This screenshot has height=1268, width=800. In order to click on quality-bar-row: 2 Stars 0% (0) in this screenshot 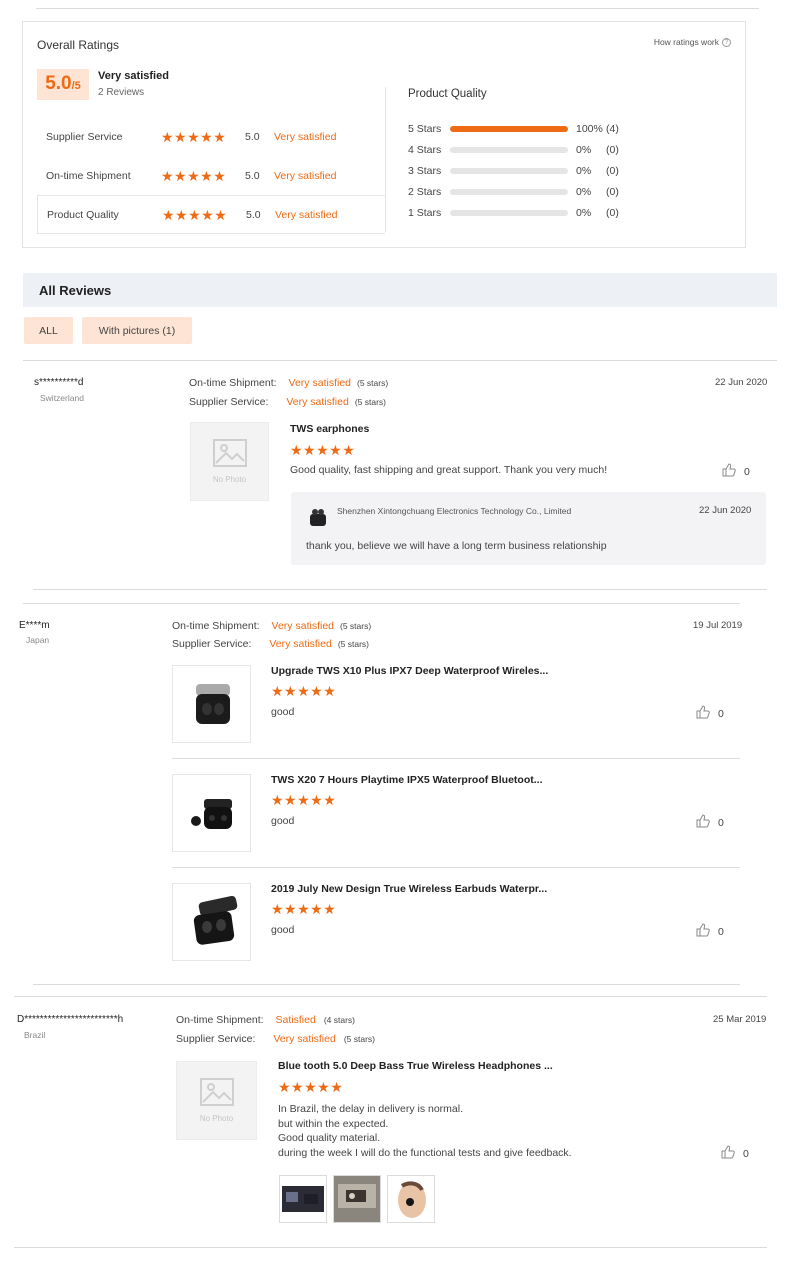, I will do `click(513, 191)`.